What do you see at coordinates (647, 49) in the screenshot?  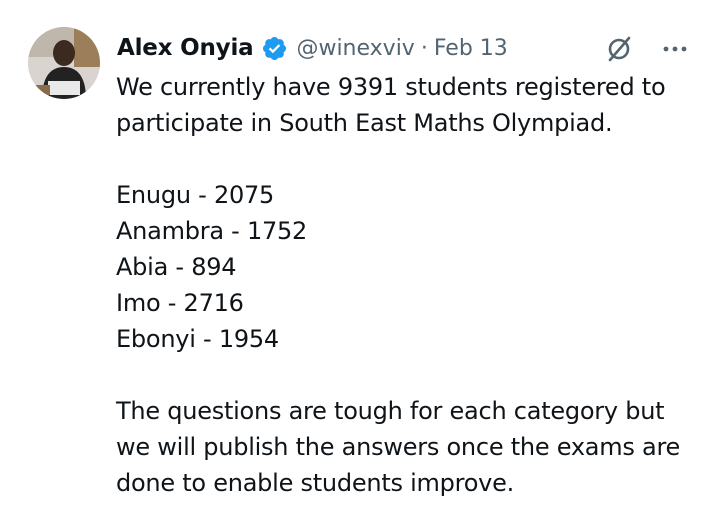 I see `tweet-actions` at bounding box center [647, 49].